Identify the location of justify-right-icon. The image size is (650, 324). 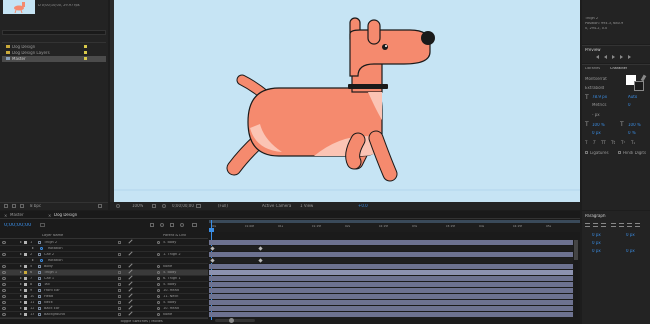
(629, 225).